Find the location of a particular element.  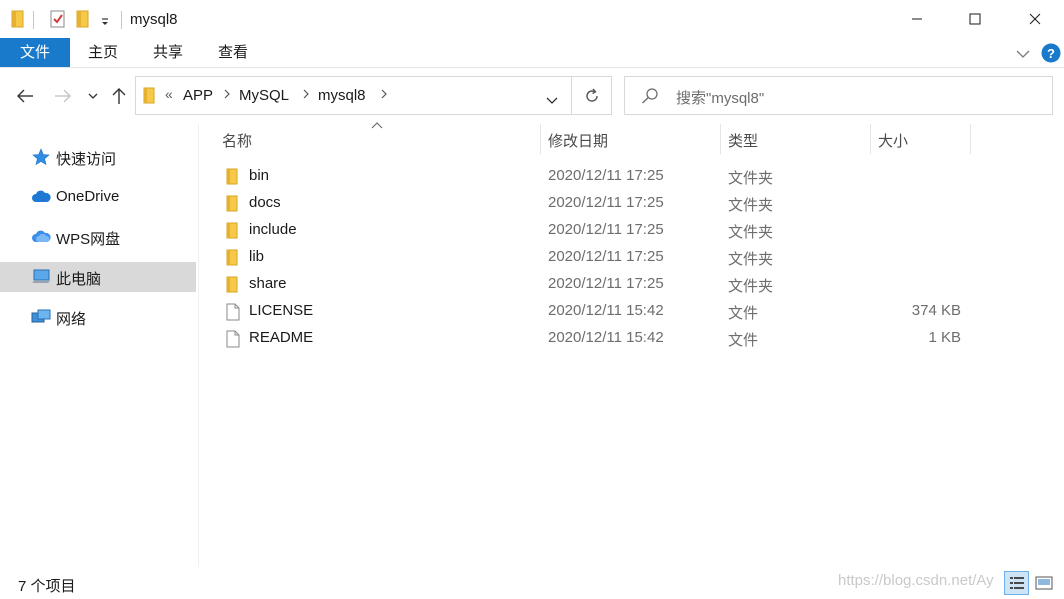

properties-icon is located at coordinates (58, 21).